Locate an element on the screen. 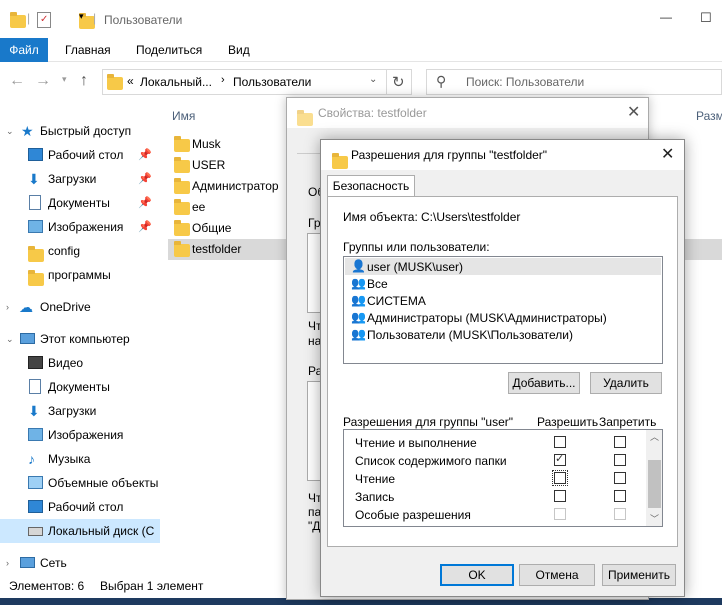 This screenshot has width=722, height=605. pictures-icon is located at coordinates (35, 434).